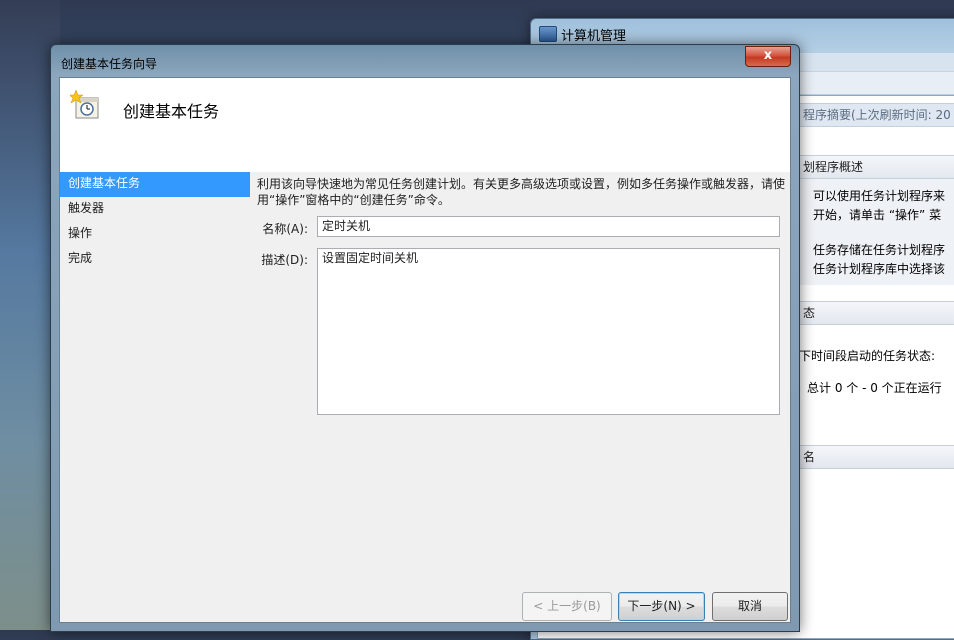 This screenshot has height=640, width=954. I want to click on status-header: 态, so click(876, 313).